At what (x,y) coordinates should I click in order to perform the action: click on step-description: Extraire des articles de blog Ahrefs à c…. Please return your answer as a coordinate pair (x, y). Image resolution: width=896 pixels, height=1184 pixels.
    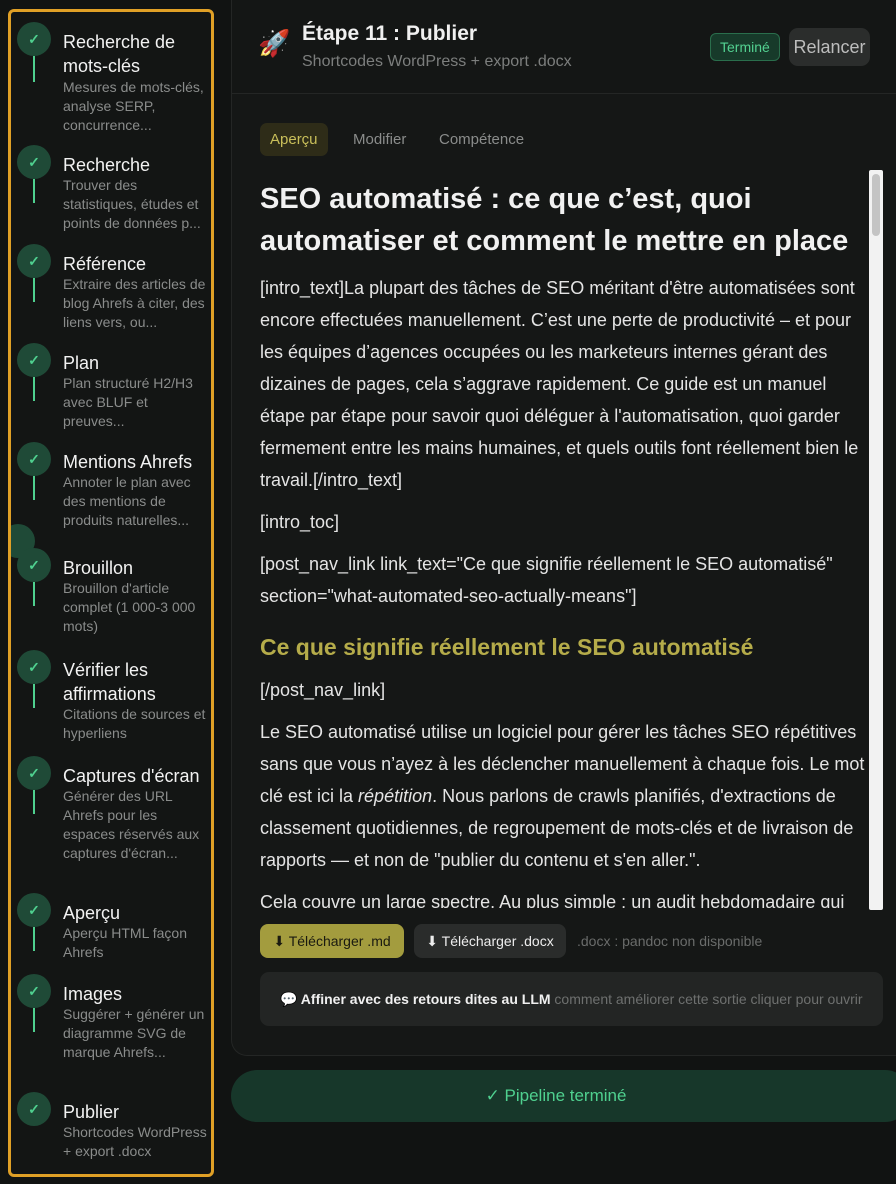
    Looking at the image, I should click on (134, 303).